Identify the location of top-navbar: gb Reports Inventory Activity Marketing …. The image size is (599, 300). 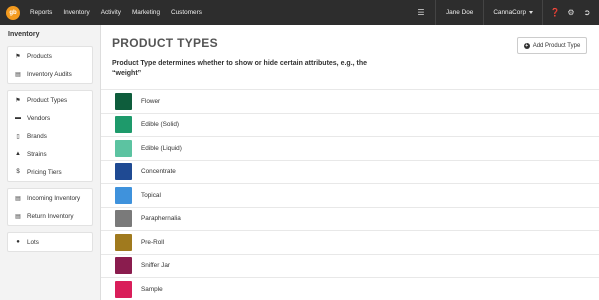
(299, 12).